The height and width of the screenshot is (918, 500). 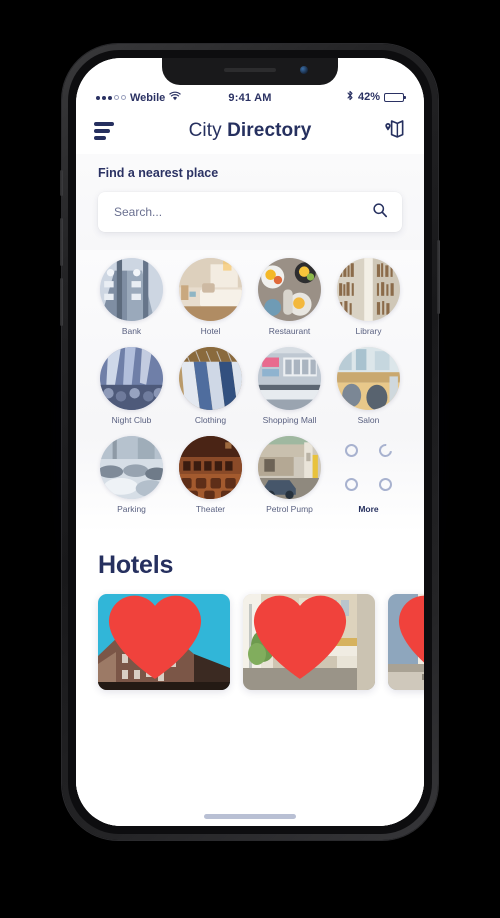 What do you see at coordinates (210, 420) in the screenshot?
I see `category-label: Clothing` at bounding box center [210, 420].